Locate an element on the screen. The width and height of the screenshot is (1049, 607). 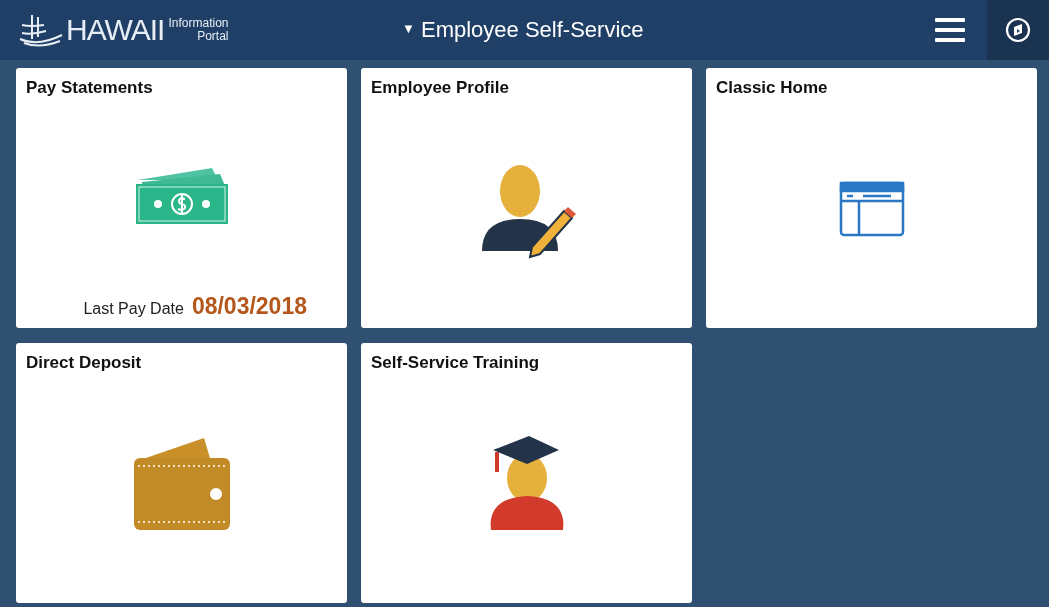
tile: Pay Statements Last Pay Date 08/03/2018 is located at coordinates (181, 198).